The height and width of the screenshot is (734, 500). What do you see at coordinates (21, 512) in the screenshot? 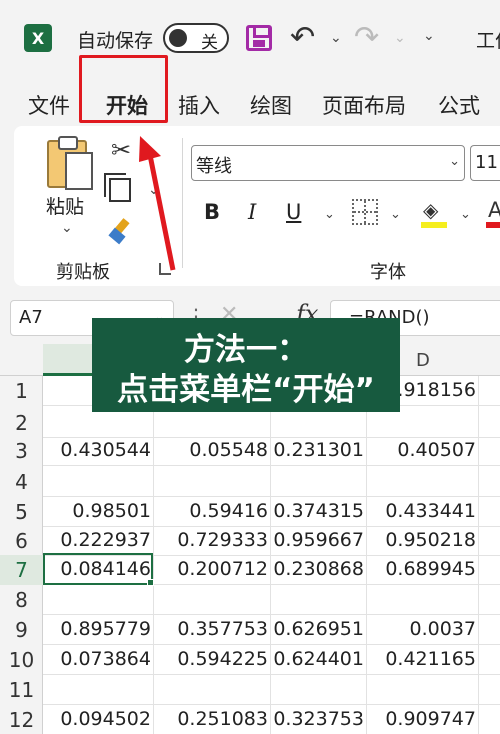
I see `row-header: 5` at bounding box center [21, 512].